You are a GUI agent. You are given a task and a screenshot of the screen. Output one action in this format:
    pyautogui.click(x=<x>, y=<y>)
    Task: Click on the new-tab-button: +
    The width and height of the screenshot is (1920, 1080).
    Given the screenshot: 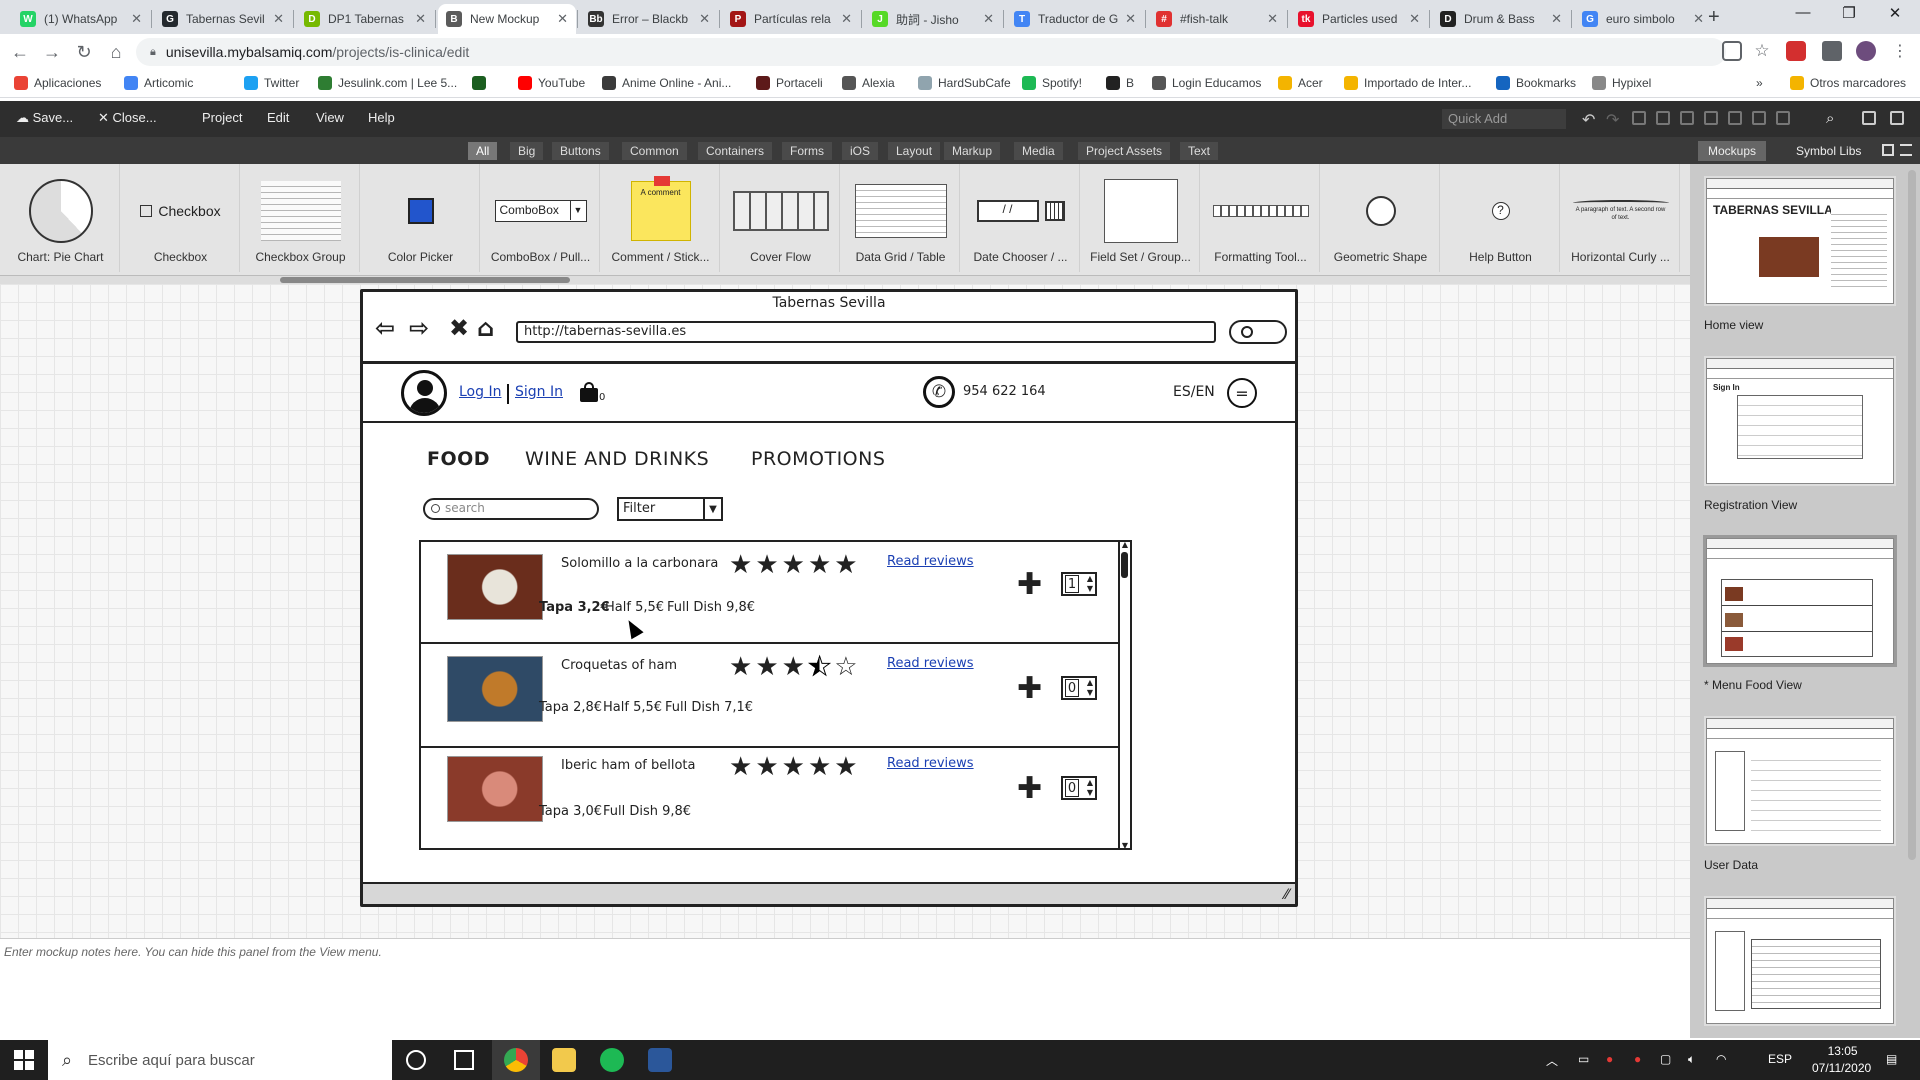 What is the action you would take?
    pyautogui.click(x=1714, y=17)
    